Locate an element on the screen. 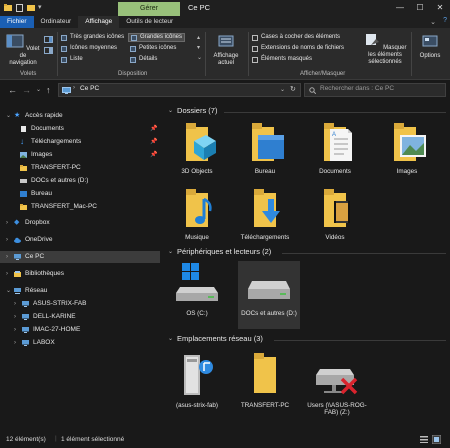  options-button: Options is located at coordinates (430, 47).